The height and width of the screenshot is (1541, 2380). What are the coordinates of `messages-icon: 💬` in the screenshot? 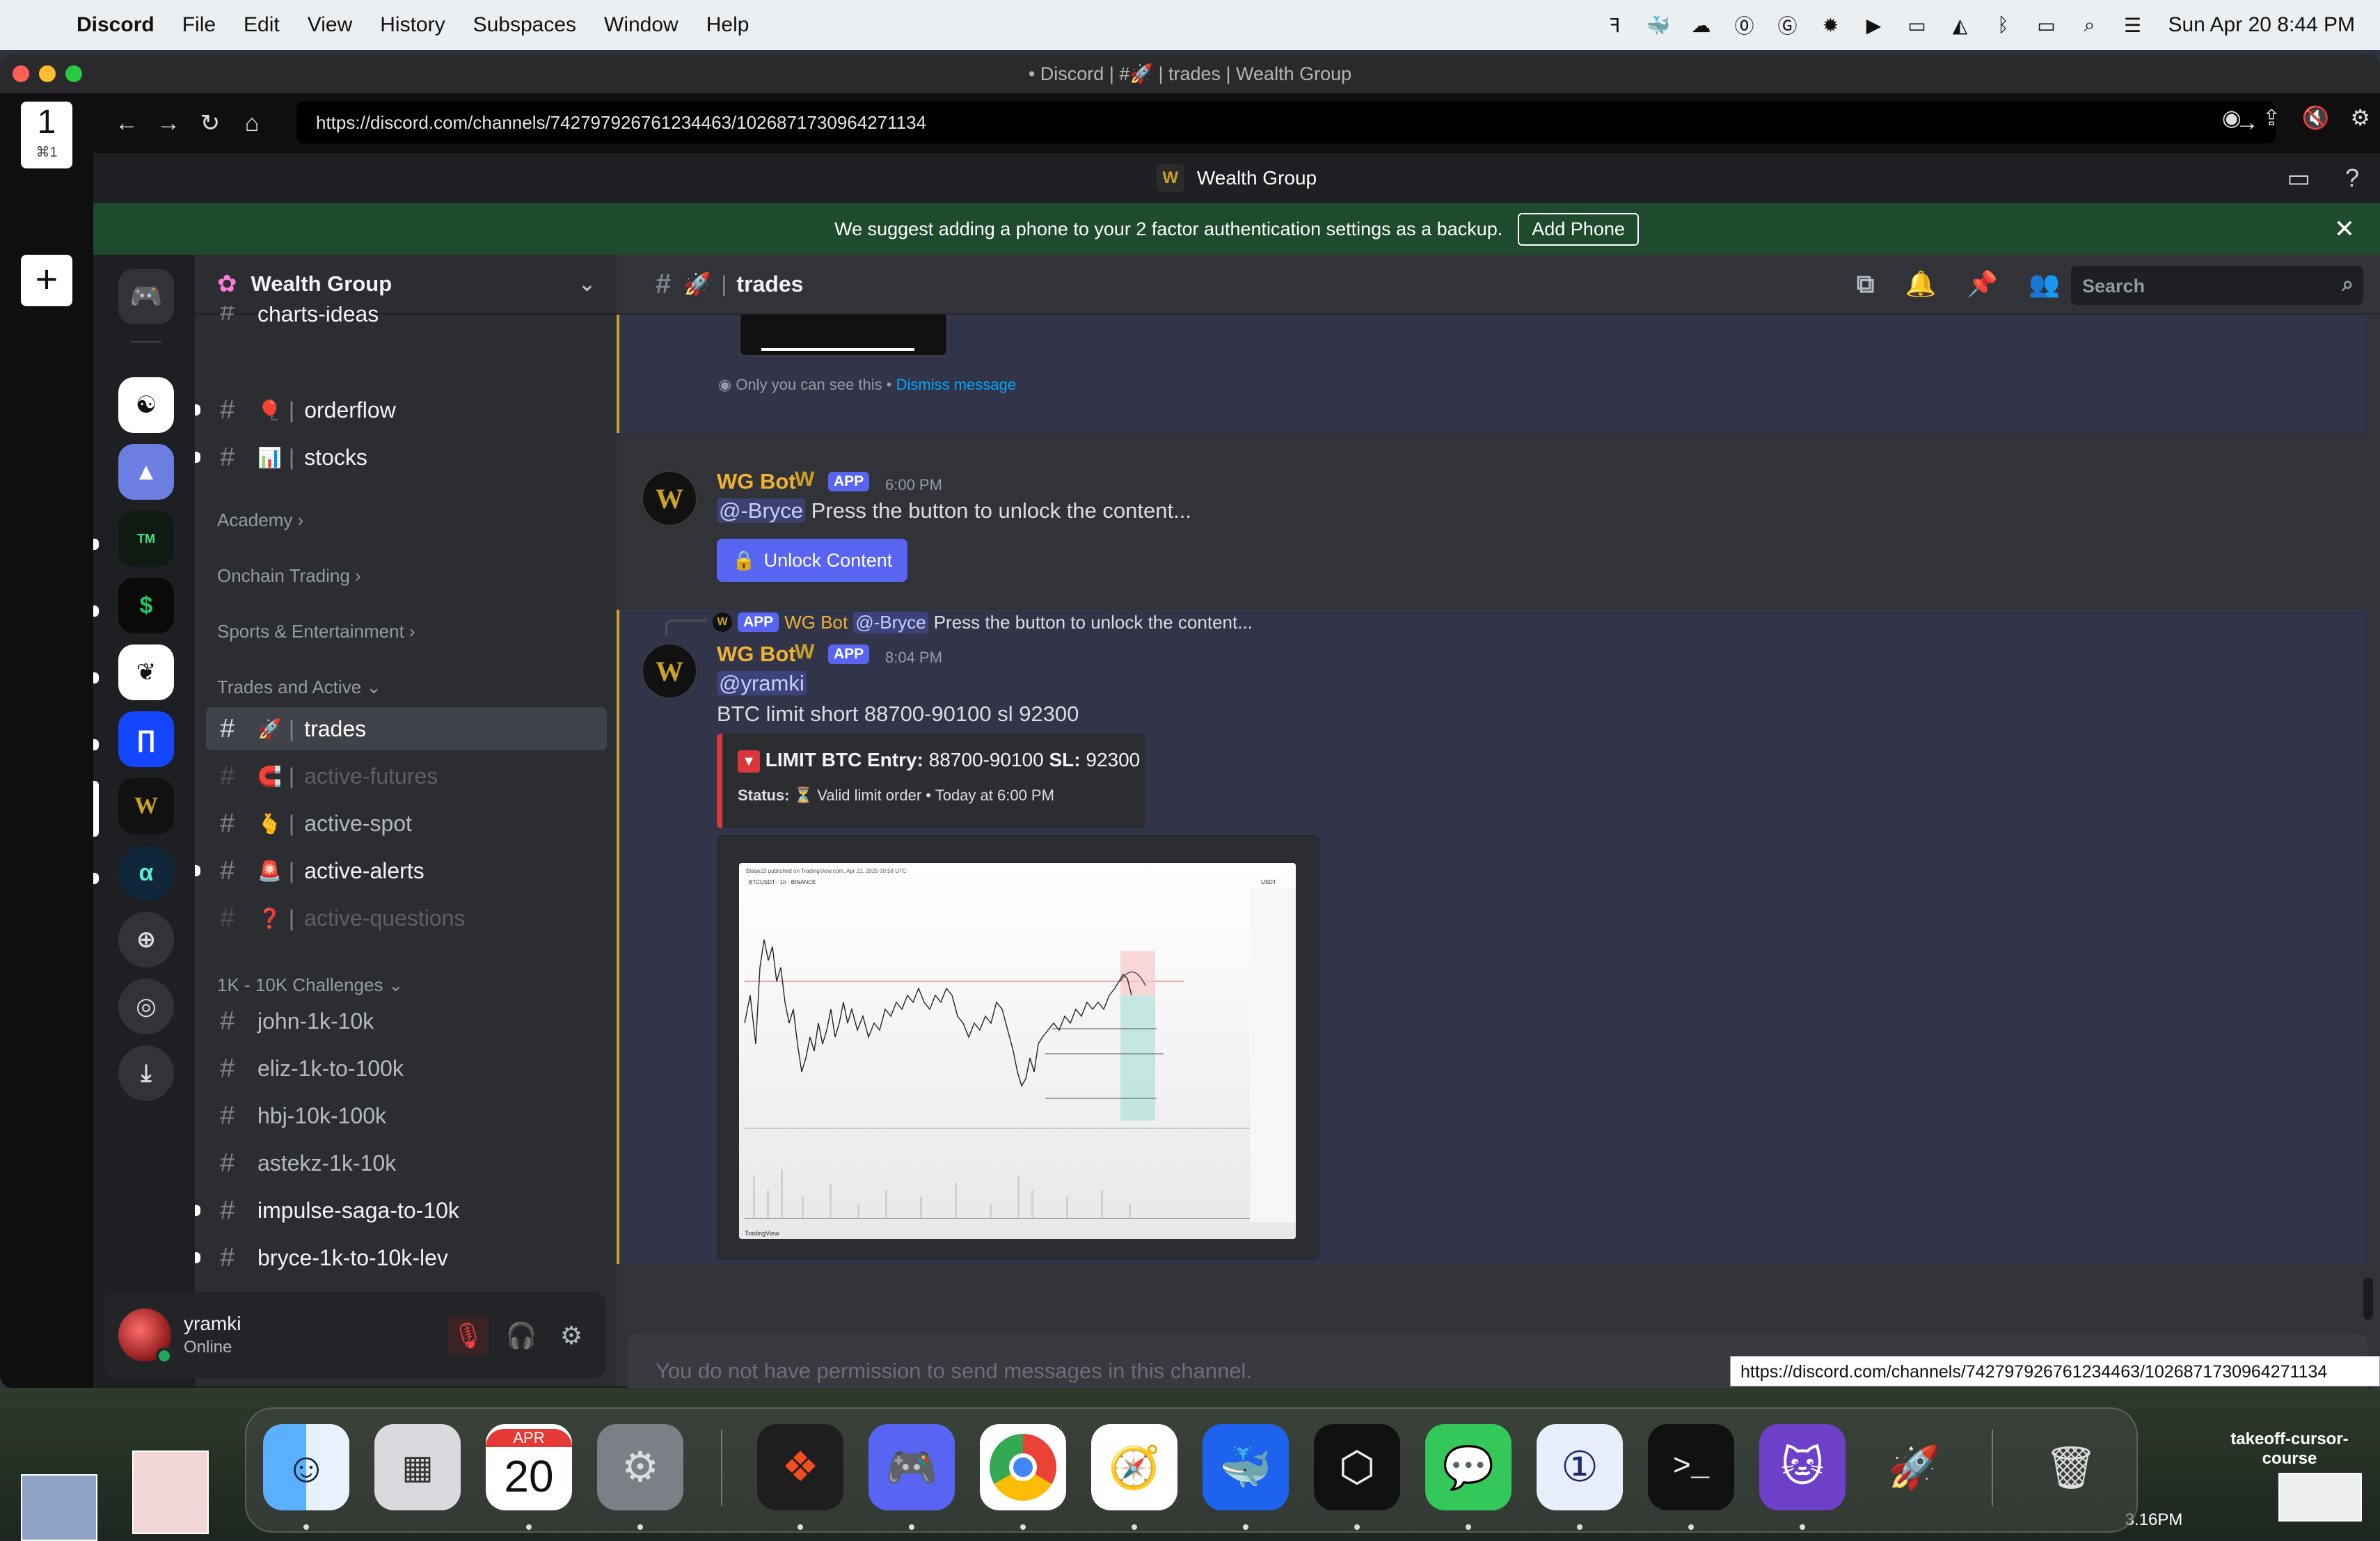 It's located at (1468, 1467).